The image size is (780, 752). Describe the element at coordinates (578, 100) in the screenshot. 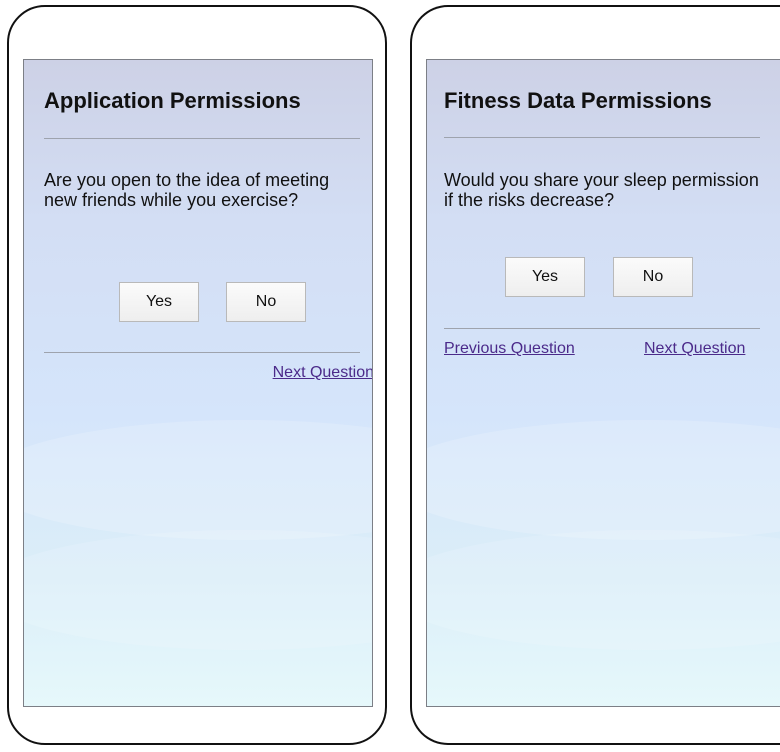

I see `page-title: Fitness Data Permissions` at that location.